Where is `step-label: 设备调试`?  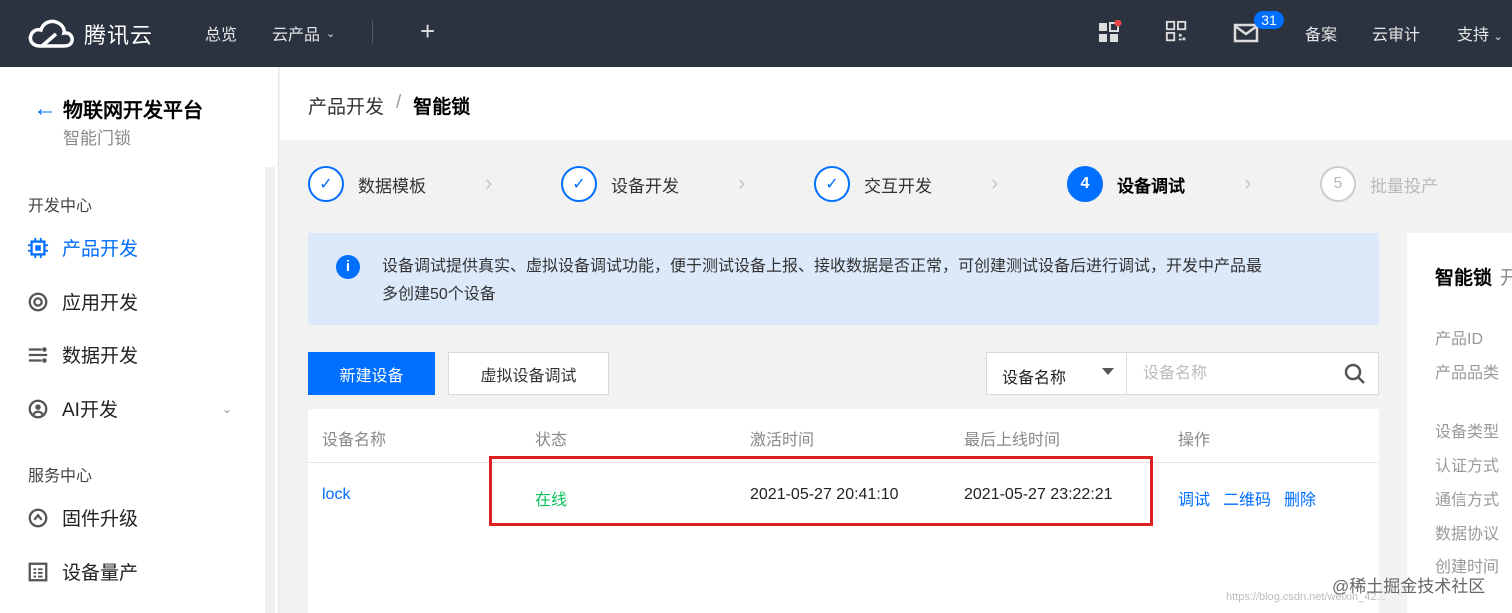 step-label: 设备调试 is located at coordinates (1151, 186).